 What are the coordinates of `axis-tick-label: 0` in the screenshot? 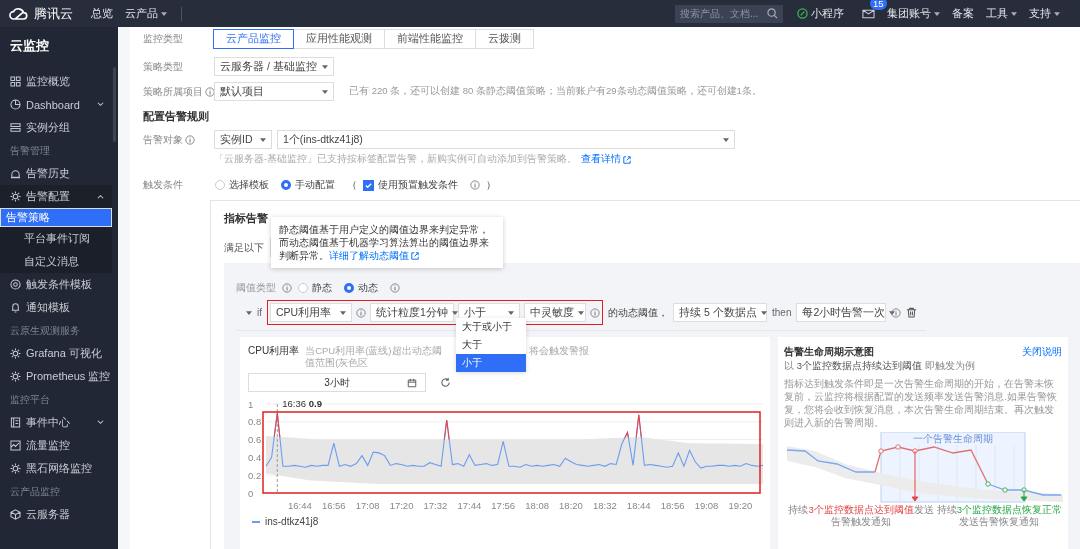 It's located at (251, 493).